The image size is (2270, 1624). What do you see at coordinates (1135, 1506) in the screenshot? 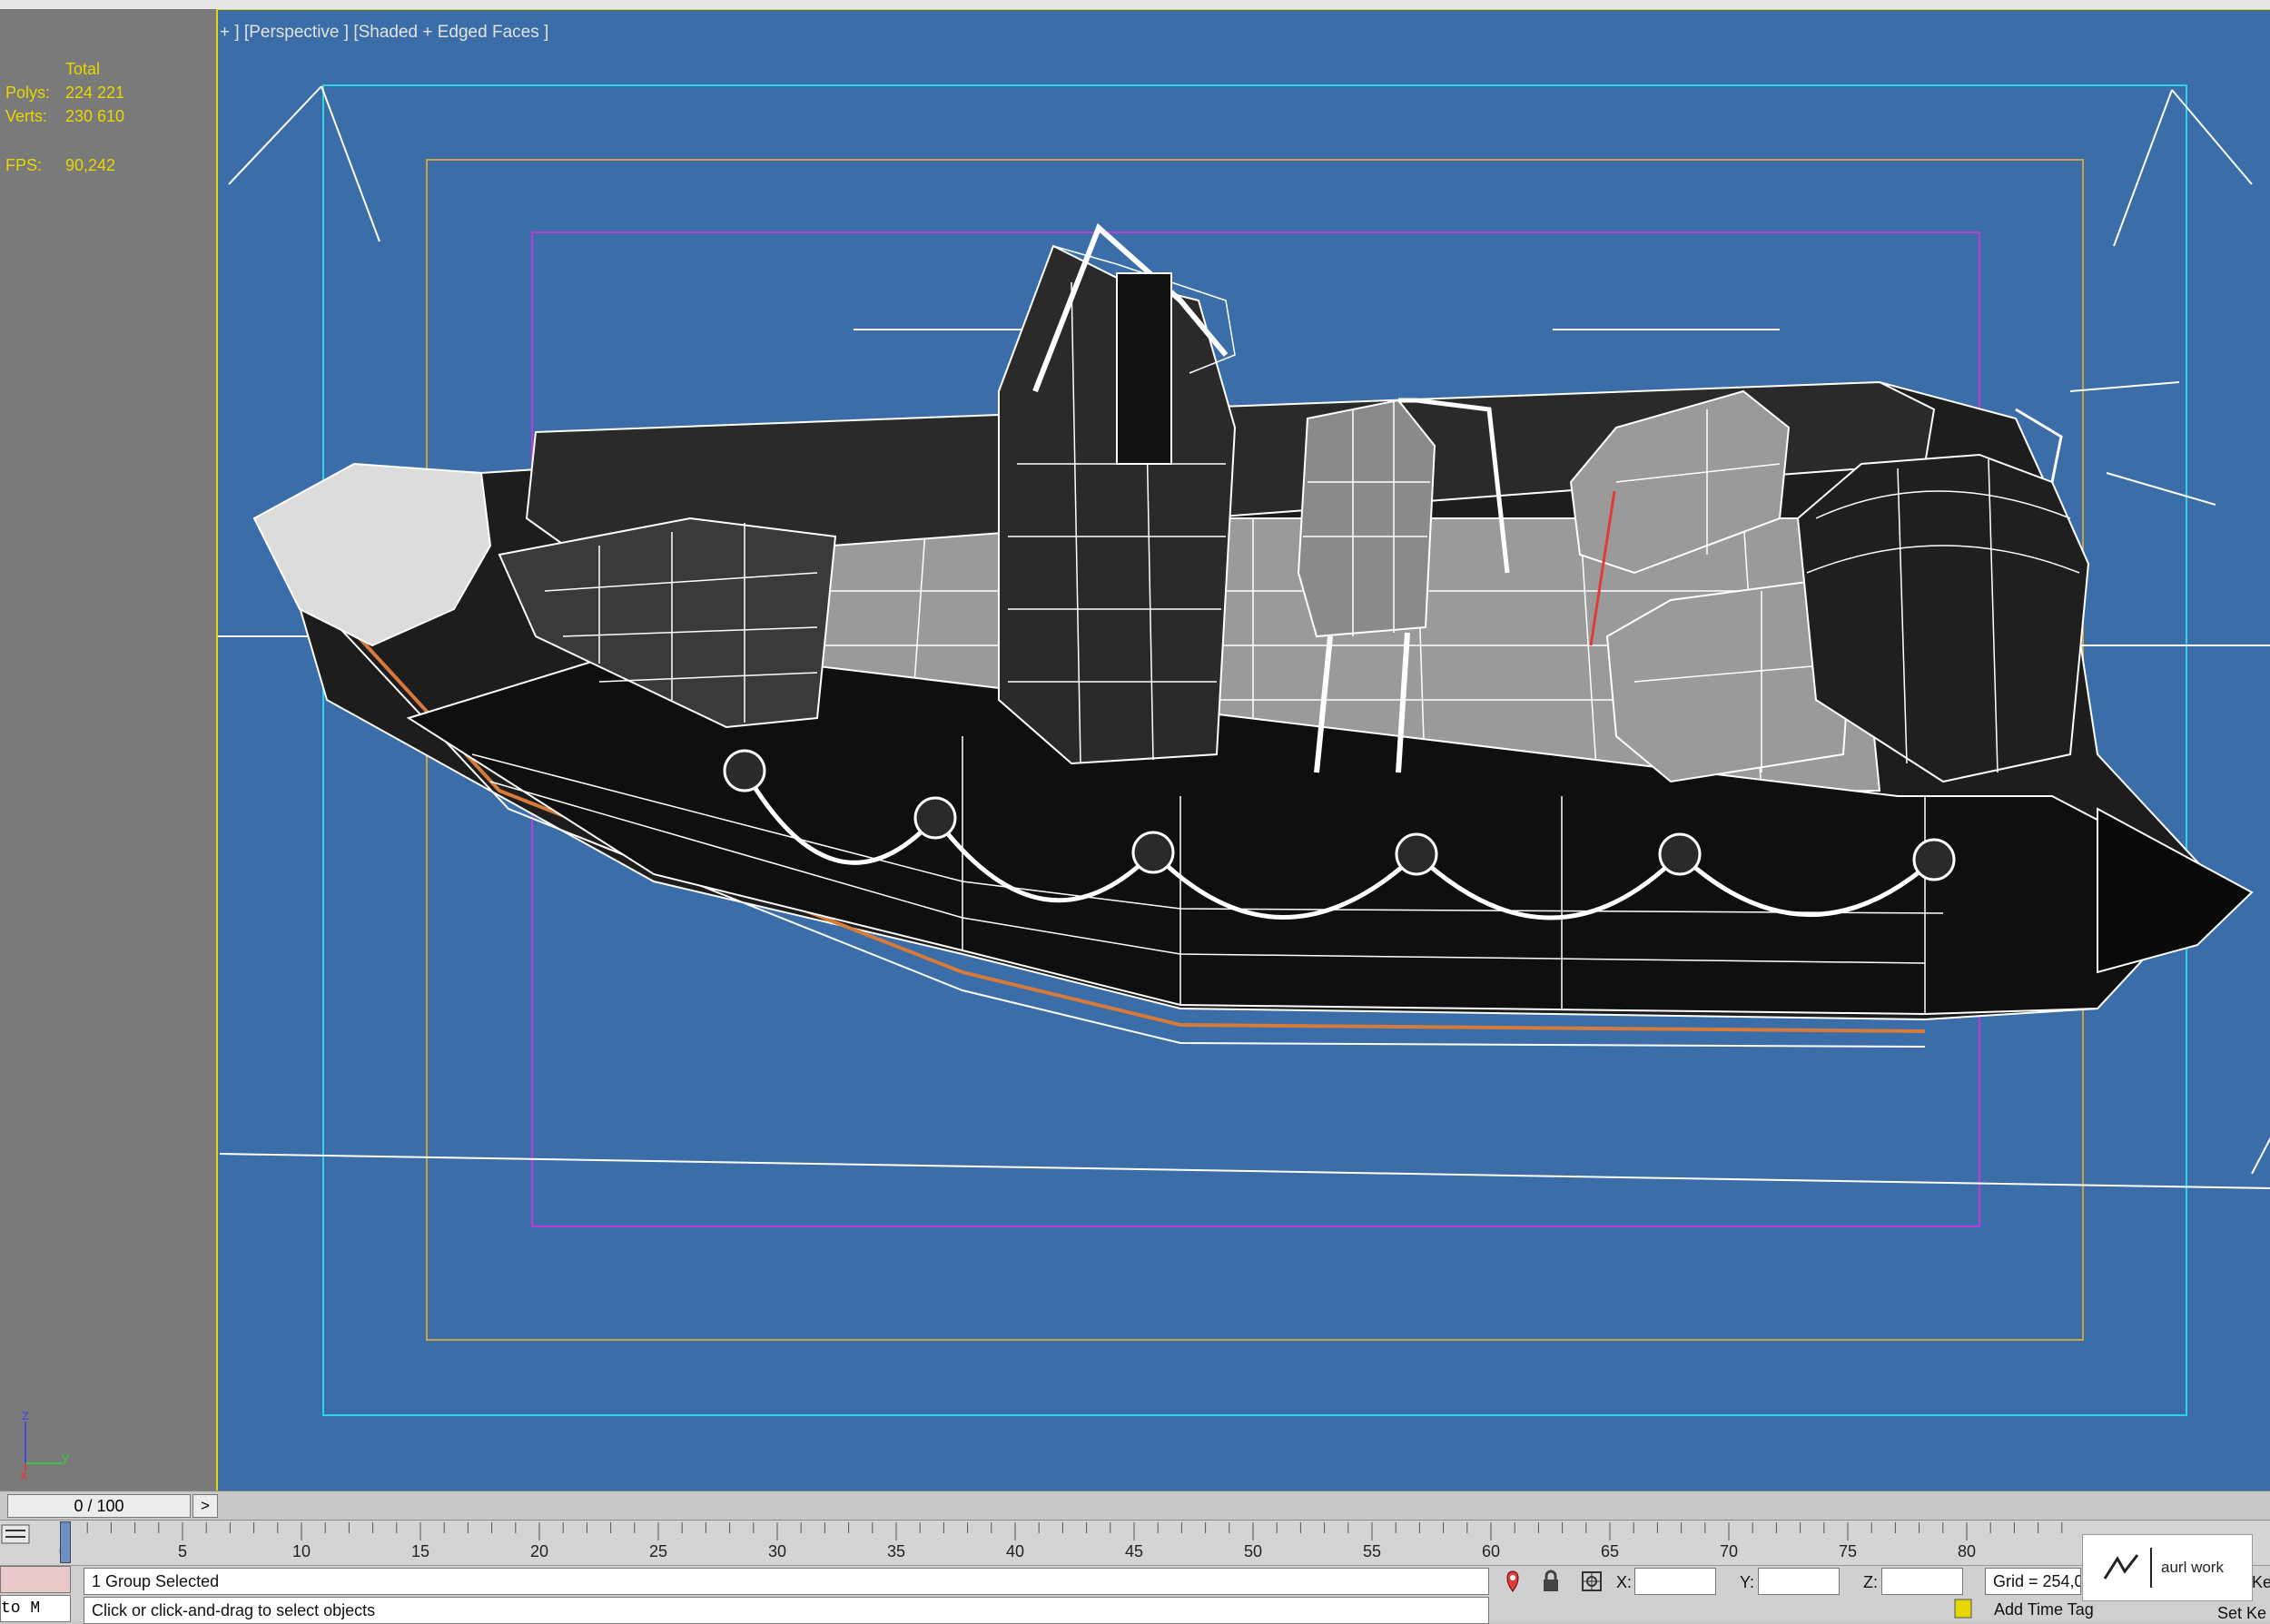
I see `time-slider-bar` at bounding box center [1135, 1506].